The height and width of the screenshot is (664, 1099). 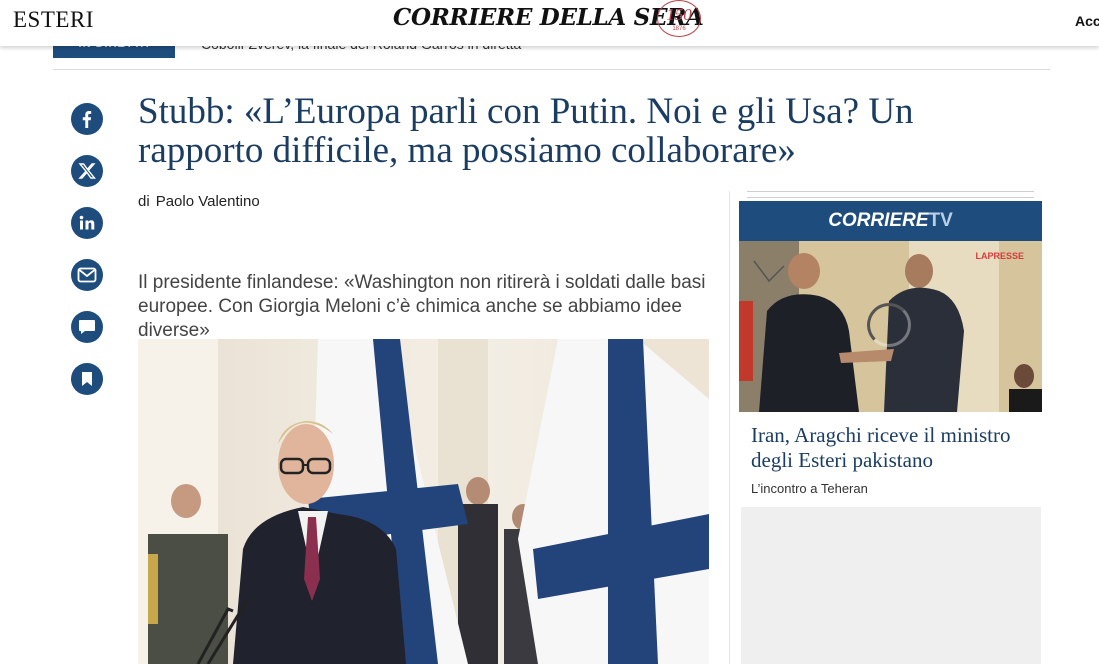 I want to click on bookmark-icon, so click(x=87, y=379).